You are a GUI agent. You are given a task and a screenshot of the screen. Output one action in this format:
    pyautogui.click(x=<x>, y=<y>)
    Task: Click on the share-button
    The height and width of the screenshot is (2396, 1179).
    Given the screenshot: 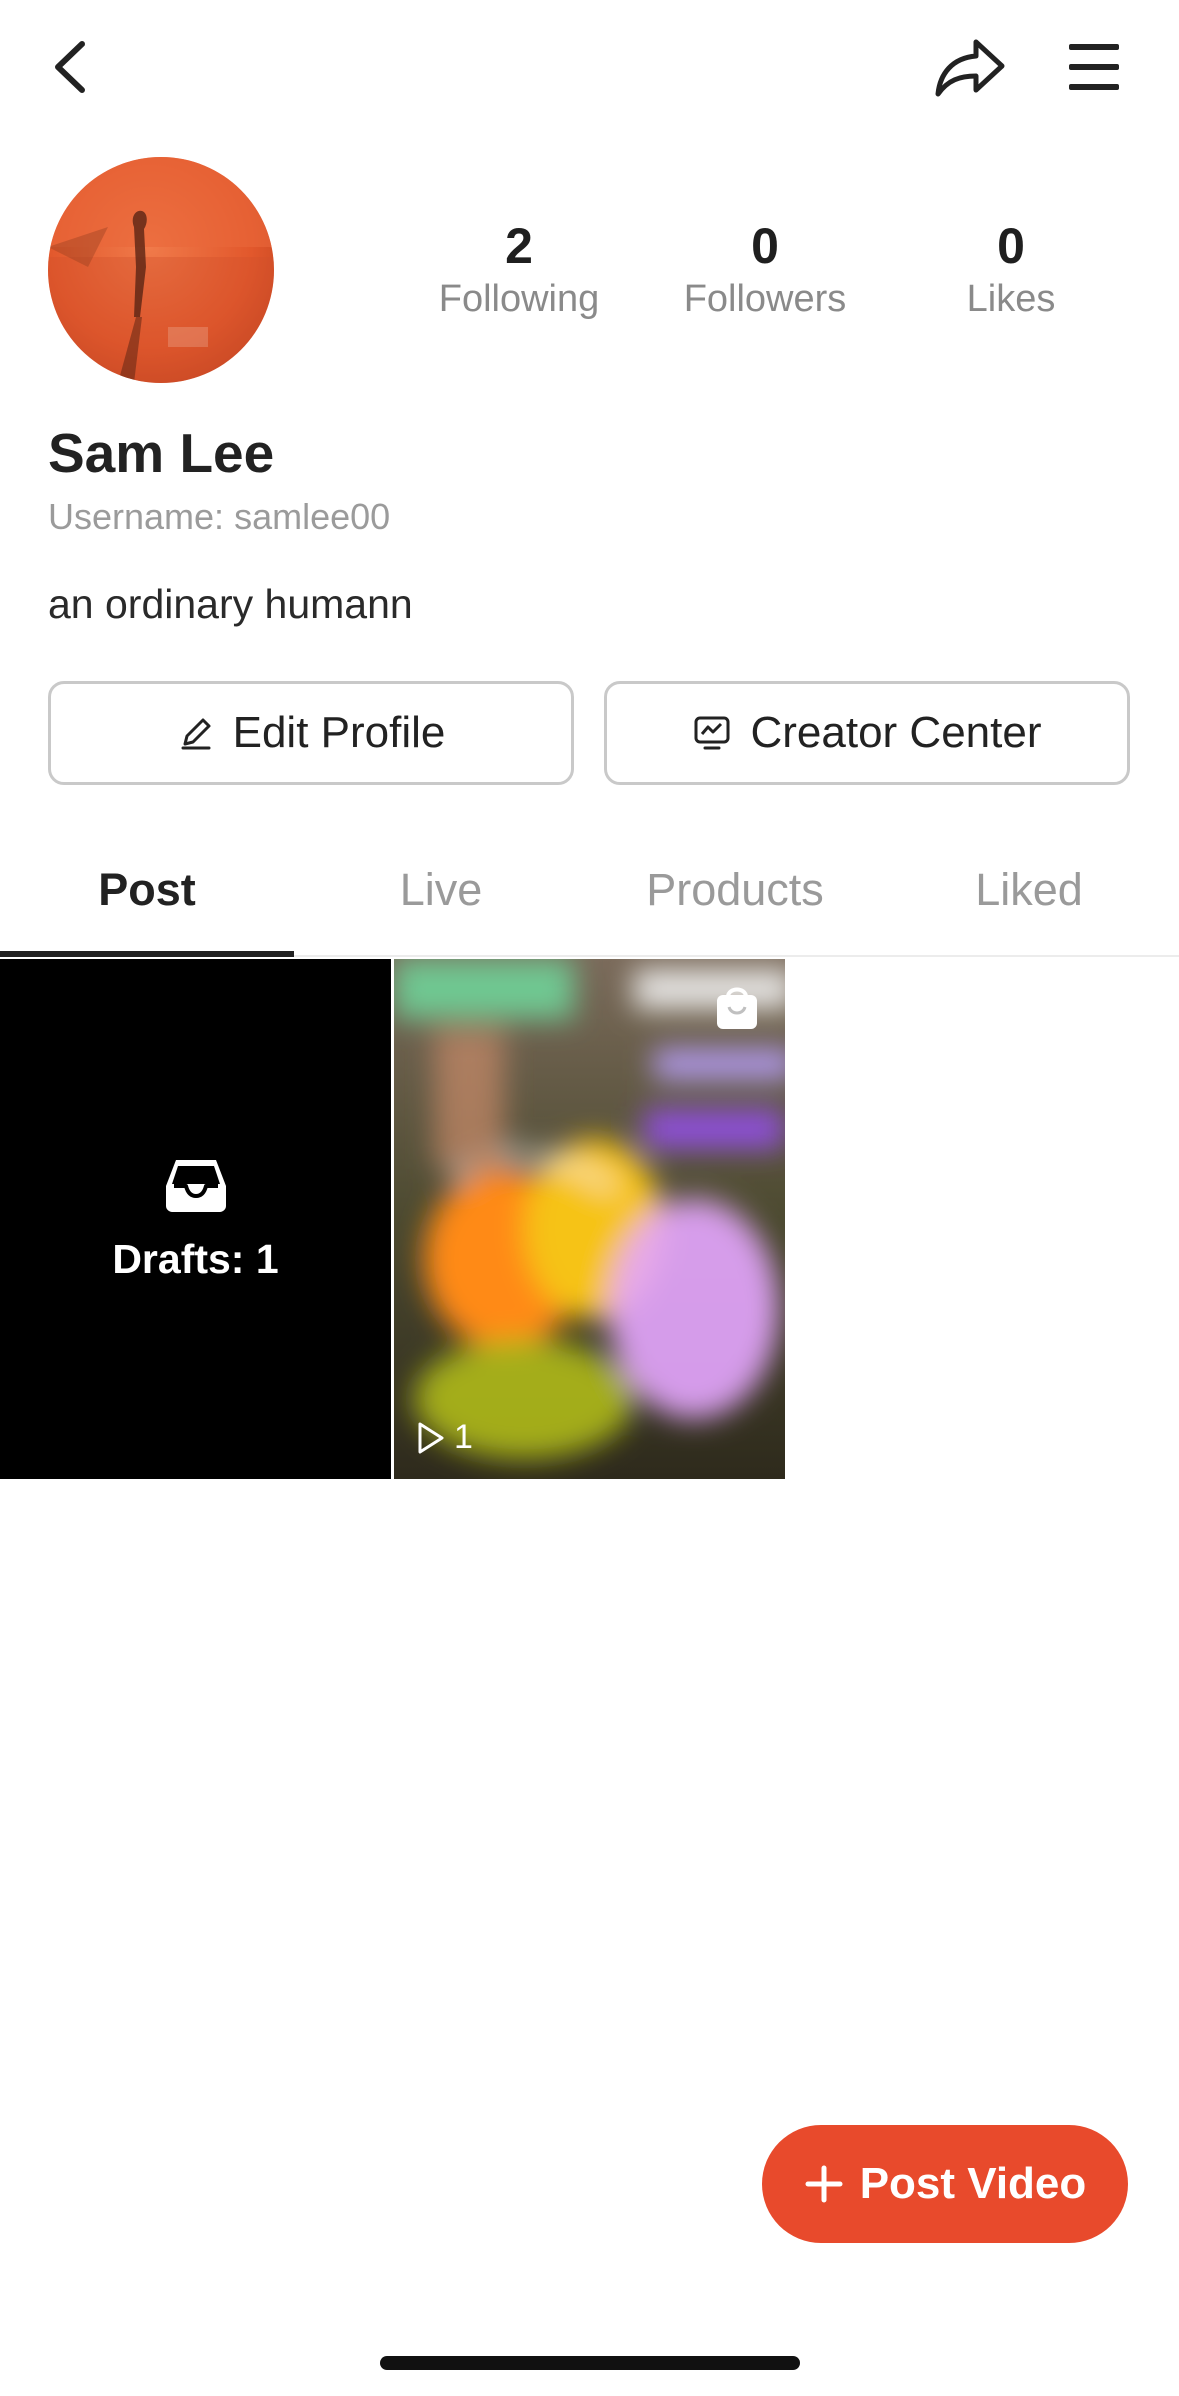 What is the action you would take?
    pyautogui.click(x=970, y=67)
    